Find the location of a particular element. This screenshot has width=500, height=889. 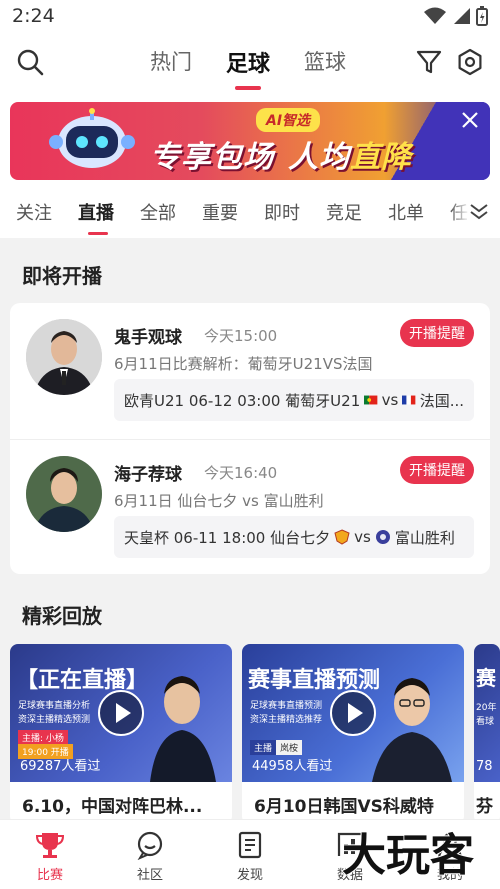

host-label: 主播: 小杨 is located at coordinates (43, 737).